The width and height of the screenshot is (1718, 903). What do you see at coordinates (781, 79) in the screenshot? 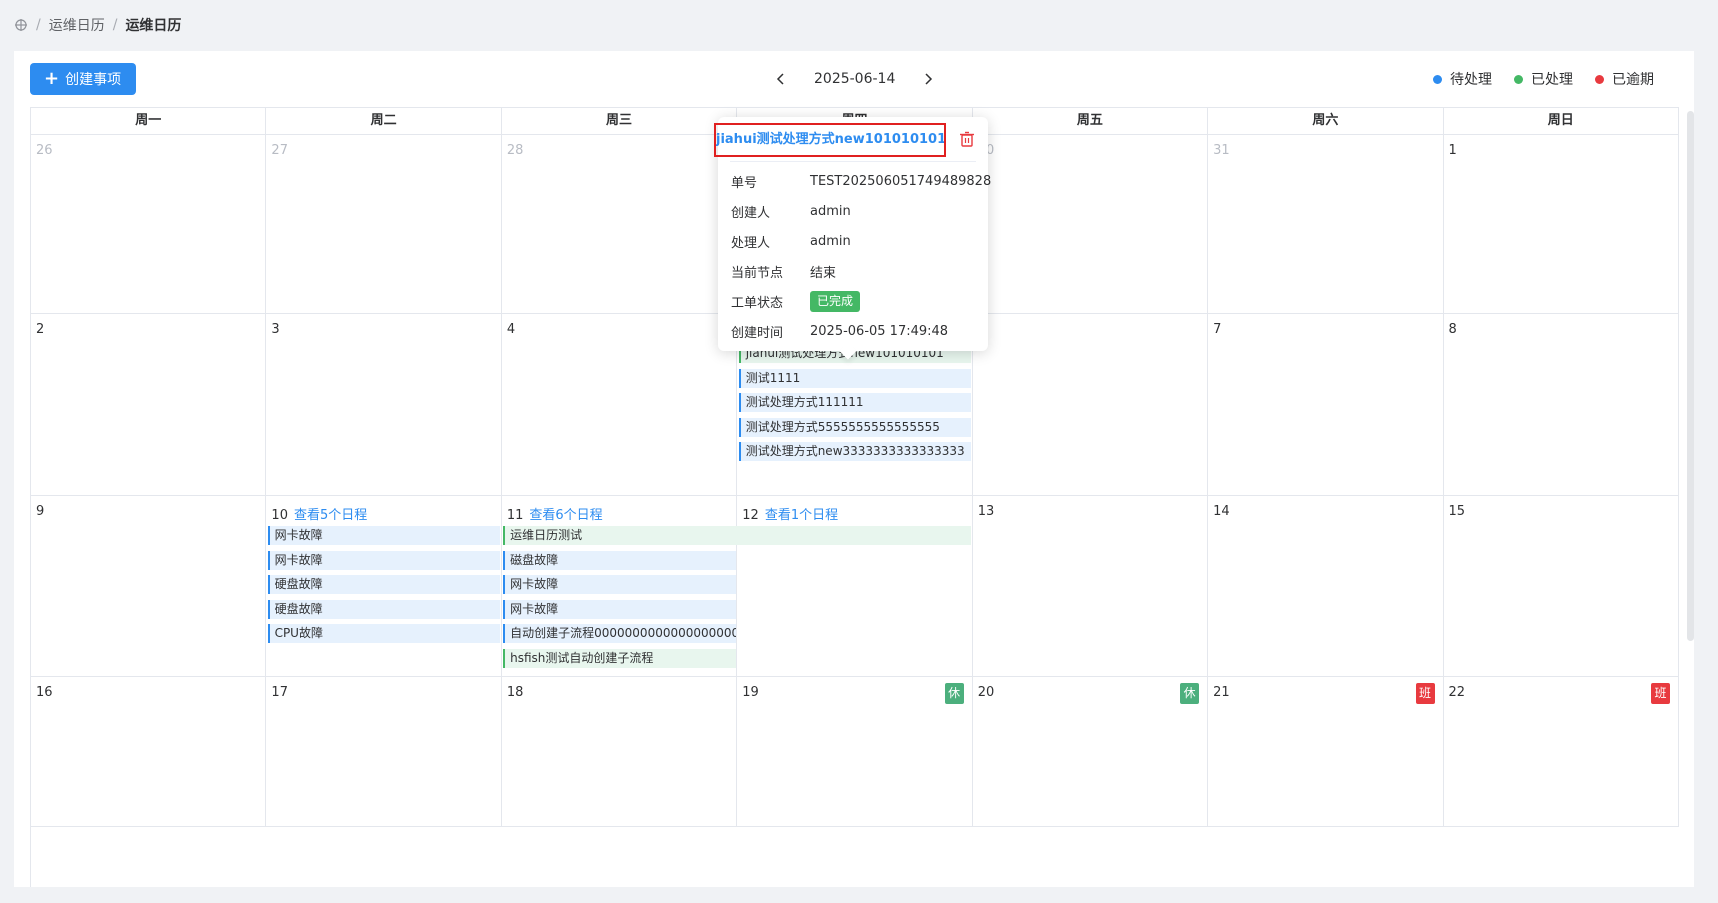
I see `chevron-left-icon` at bounding box center [781, 79].